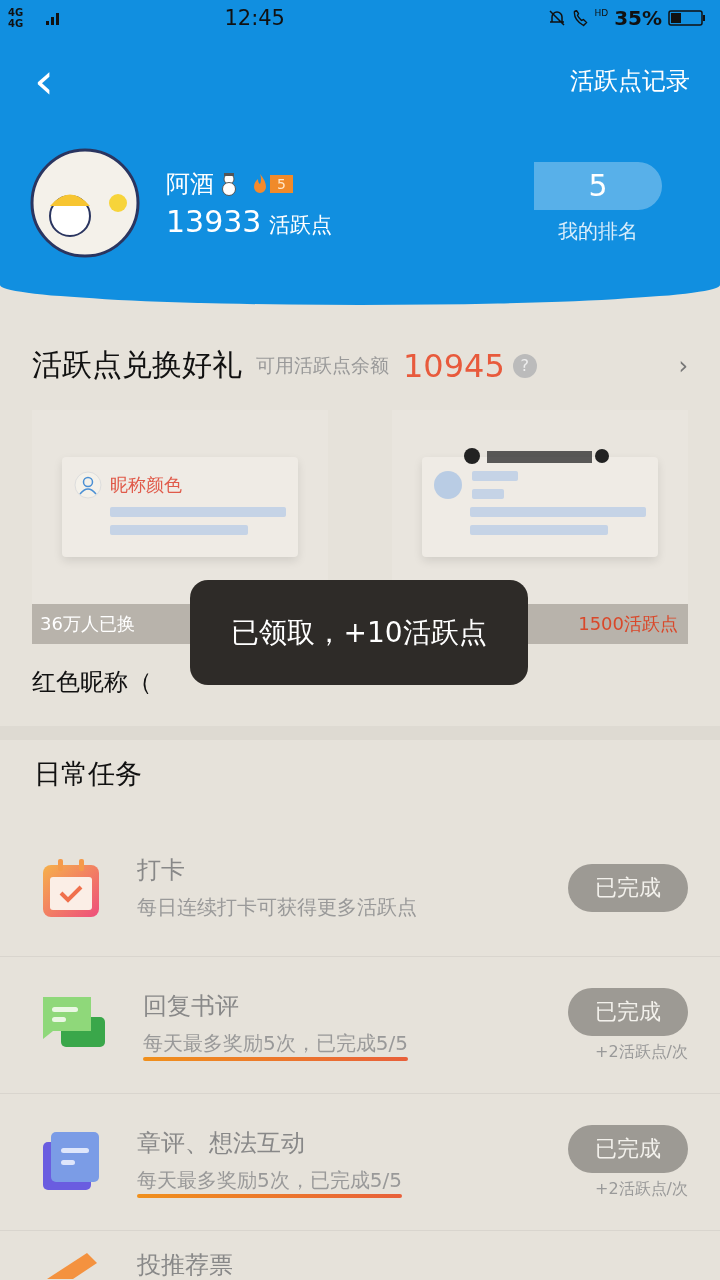  What do you see at coordinates (54, 18) in the screenshot?
I see `signal-icon` at bounding box center [54, 18].